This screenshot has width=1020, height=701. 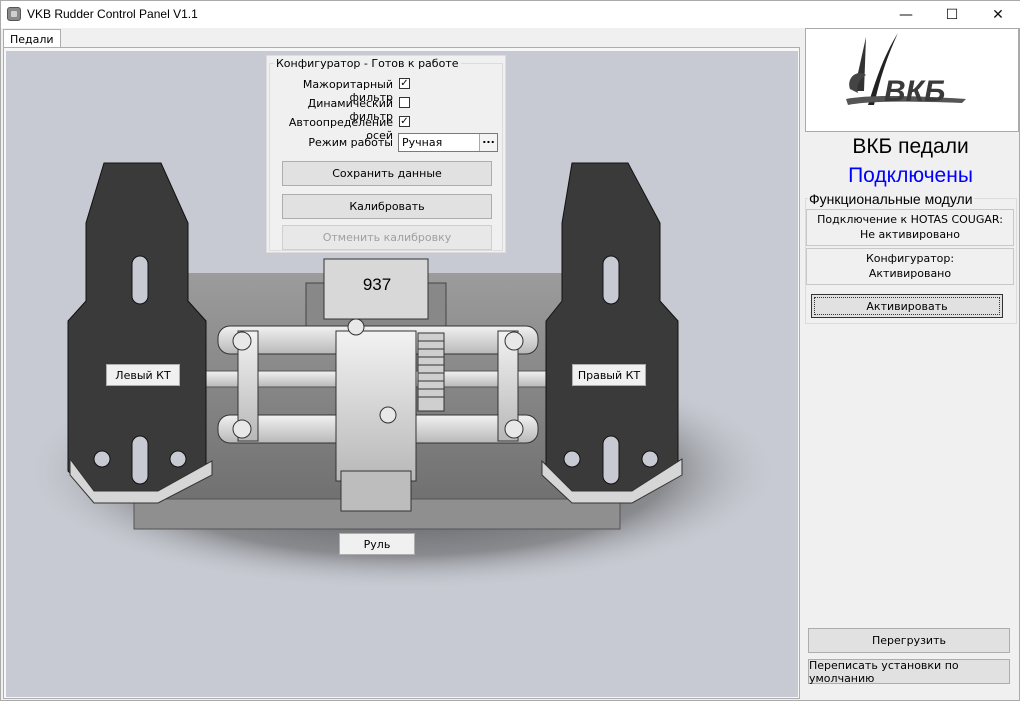 What do you see at coordinates (910, 219) in the screenshot?
I see `hotas-module-title: Подключение к HOTAS COUGAR:` at bounding box center [910, 219].